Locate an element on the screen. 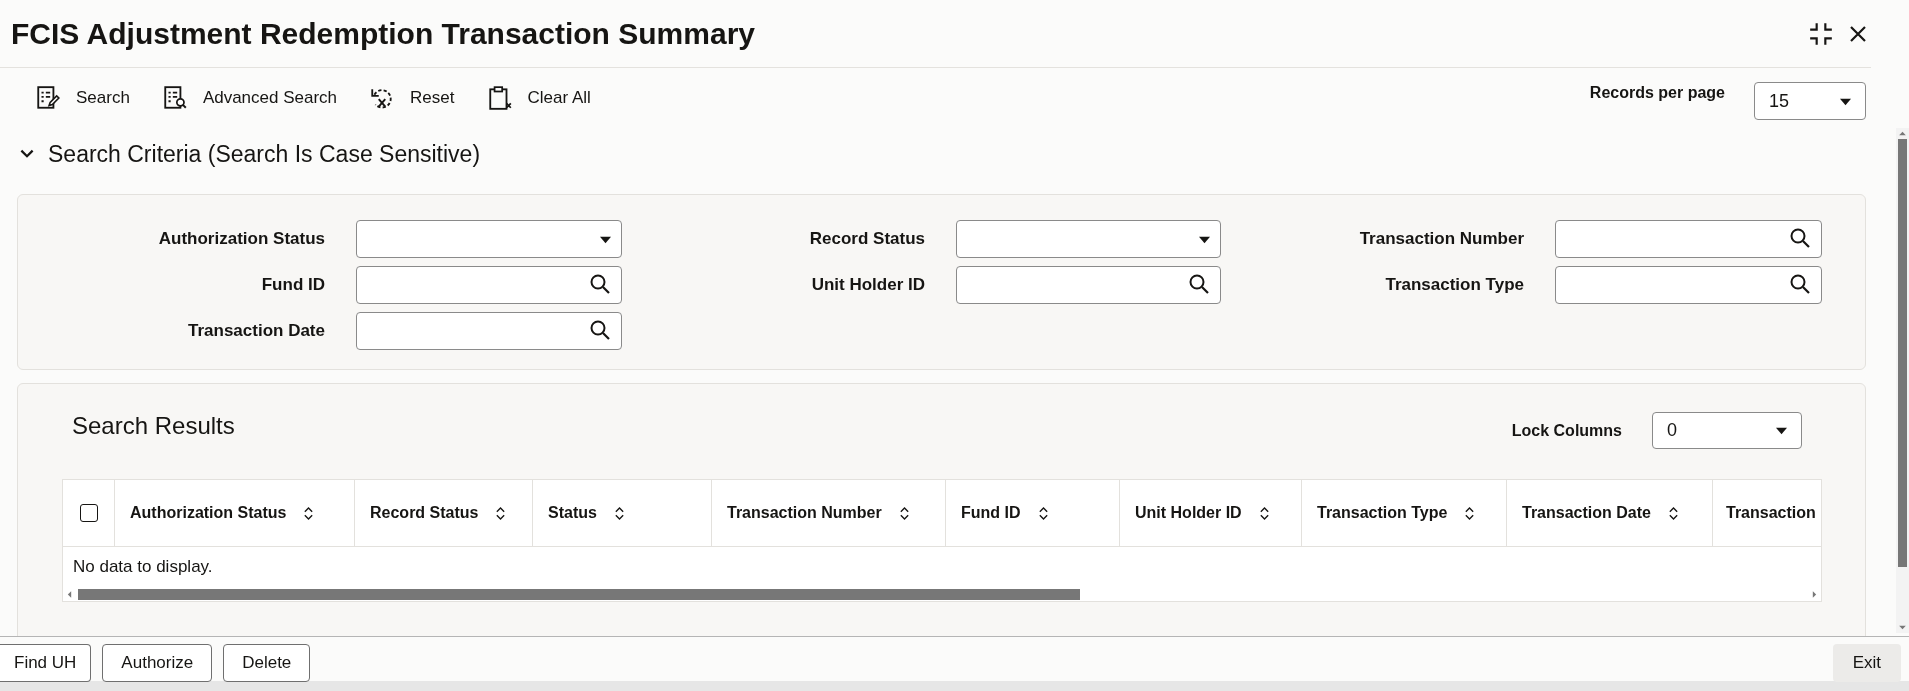 The width and height of the screenshot is (1909, 691). column-header: Transaction Number is located at coordinates (829, 513).